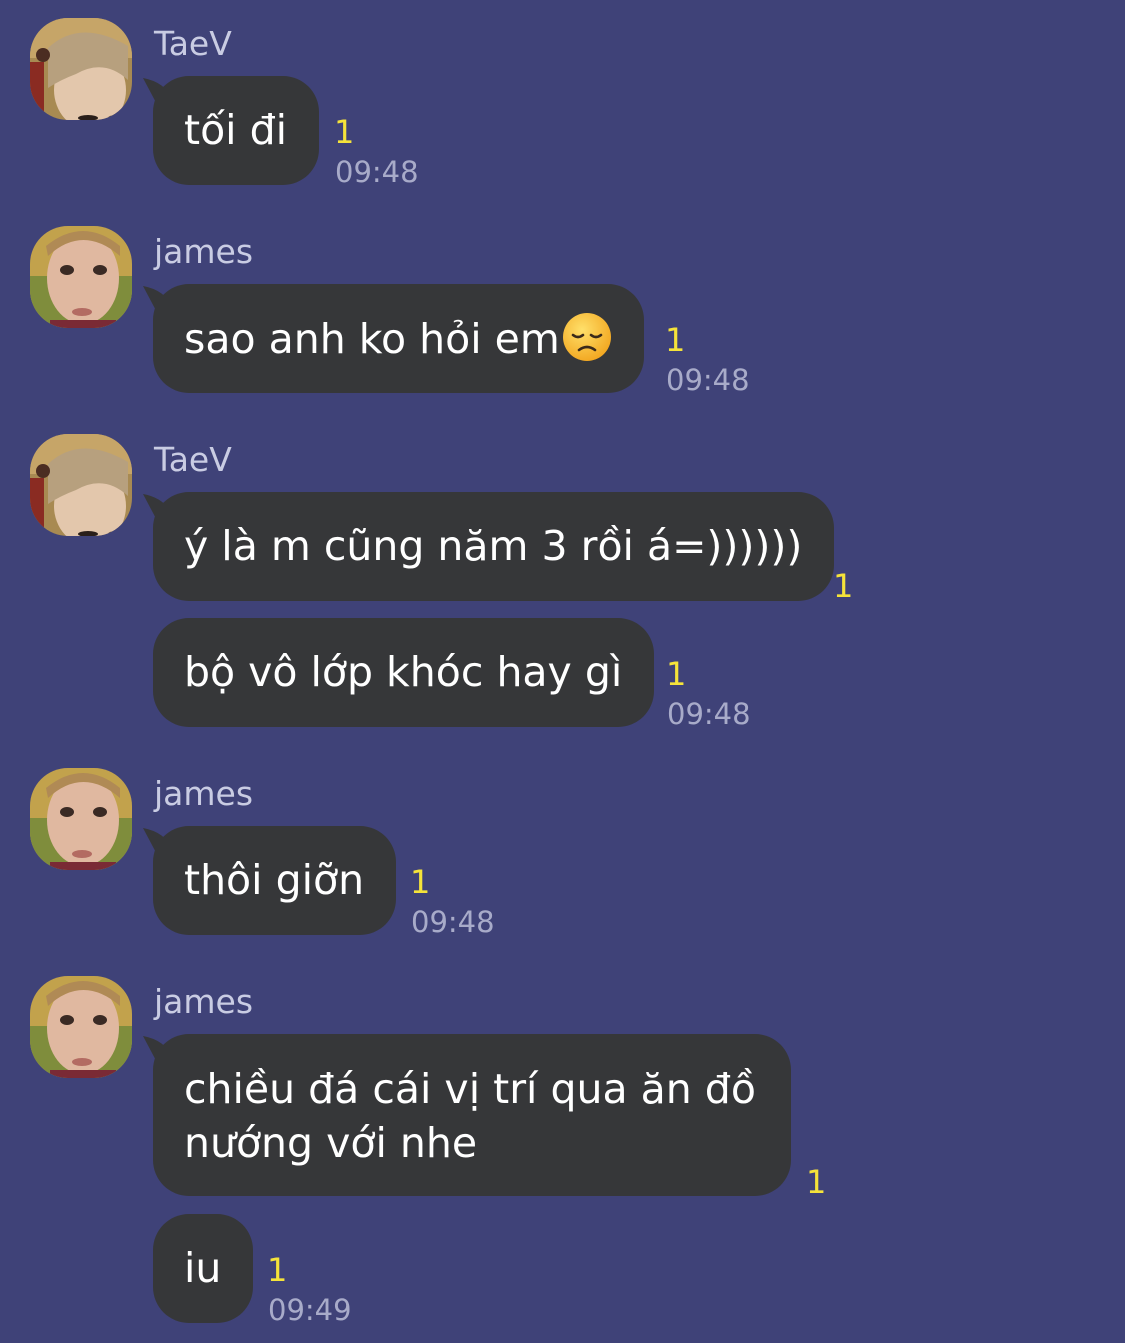 This screenshot has height=1343, width=1125. I want to click on message-bubble: thôi giỡn, so click(270, 880).